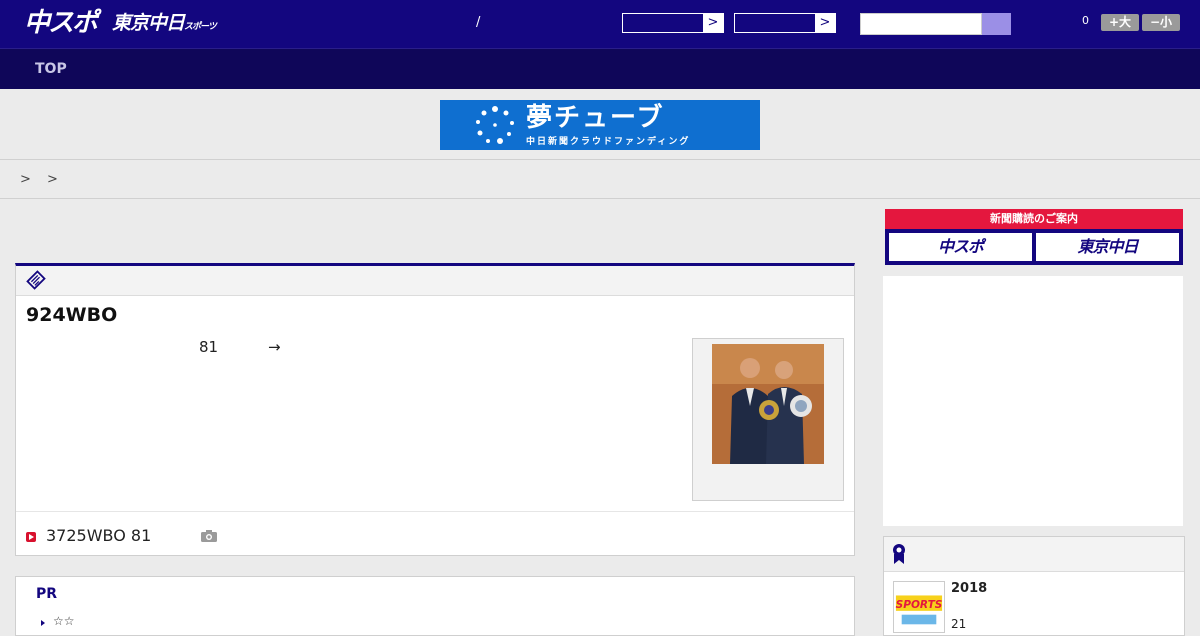 Image resolution: width=1200 pixels, height=636 pixels. I want to click on main-nav, so click(600, 68).